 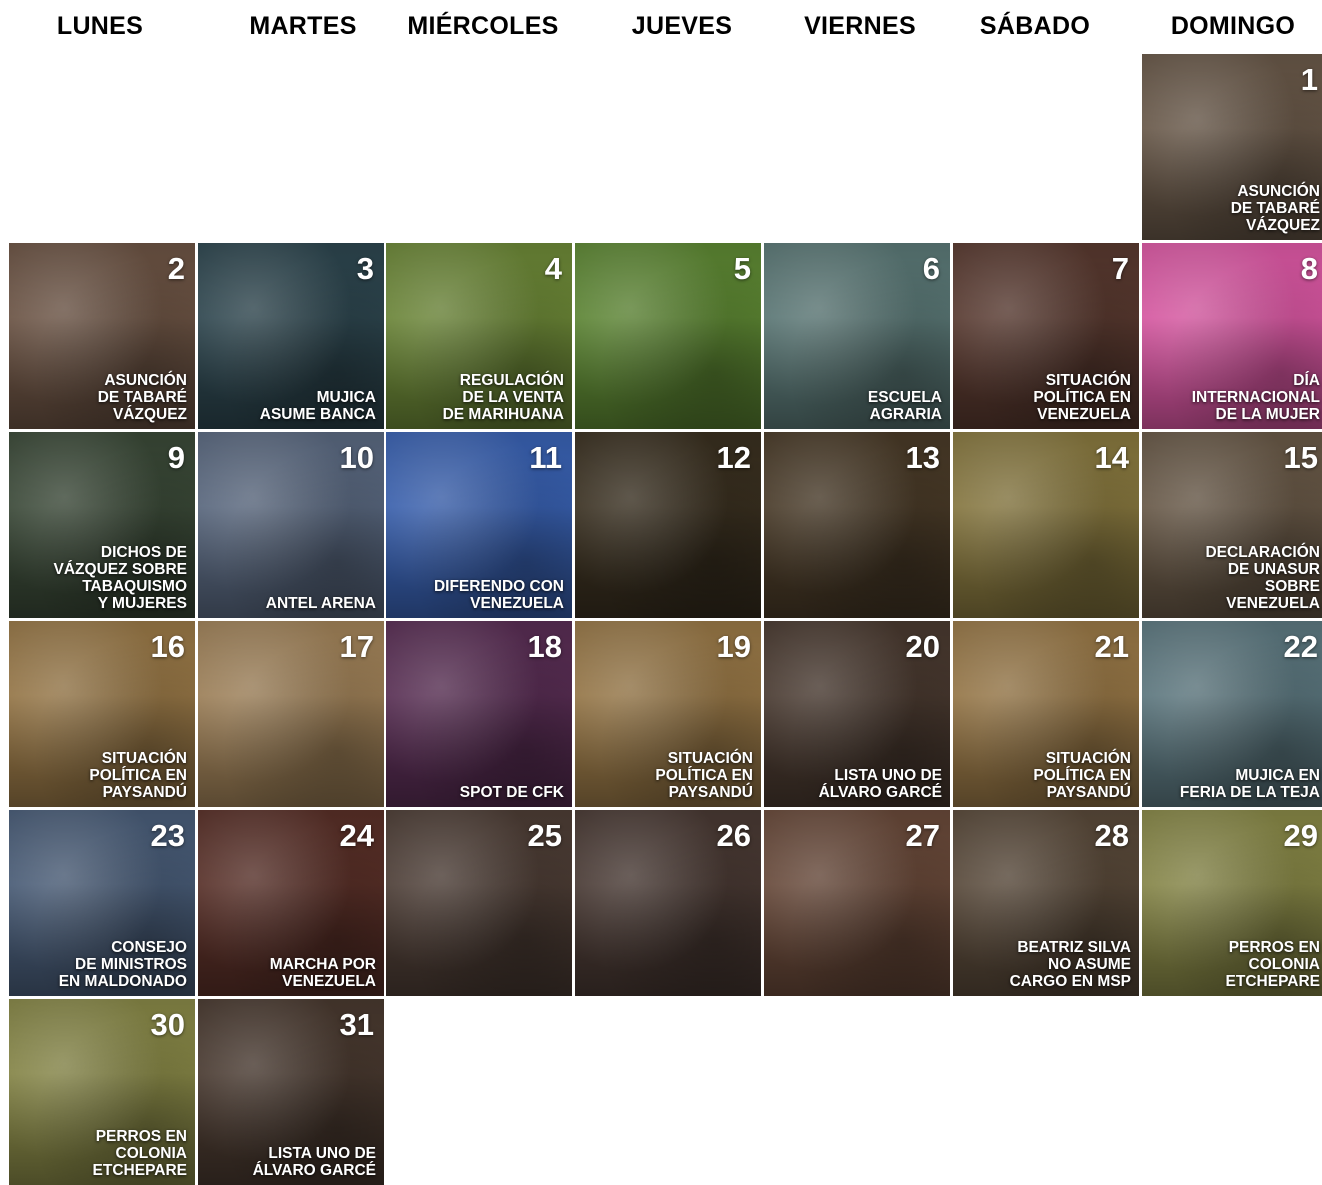 I want to click on day-number: 5, so click(x=742, y=268).